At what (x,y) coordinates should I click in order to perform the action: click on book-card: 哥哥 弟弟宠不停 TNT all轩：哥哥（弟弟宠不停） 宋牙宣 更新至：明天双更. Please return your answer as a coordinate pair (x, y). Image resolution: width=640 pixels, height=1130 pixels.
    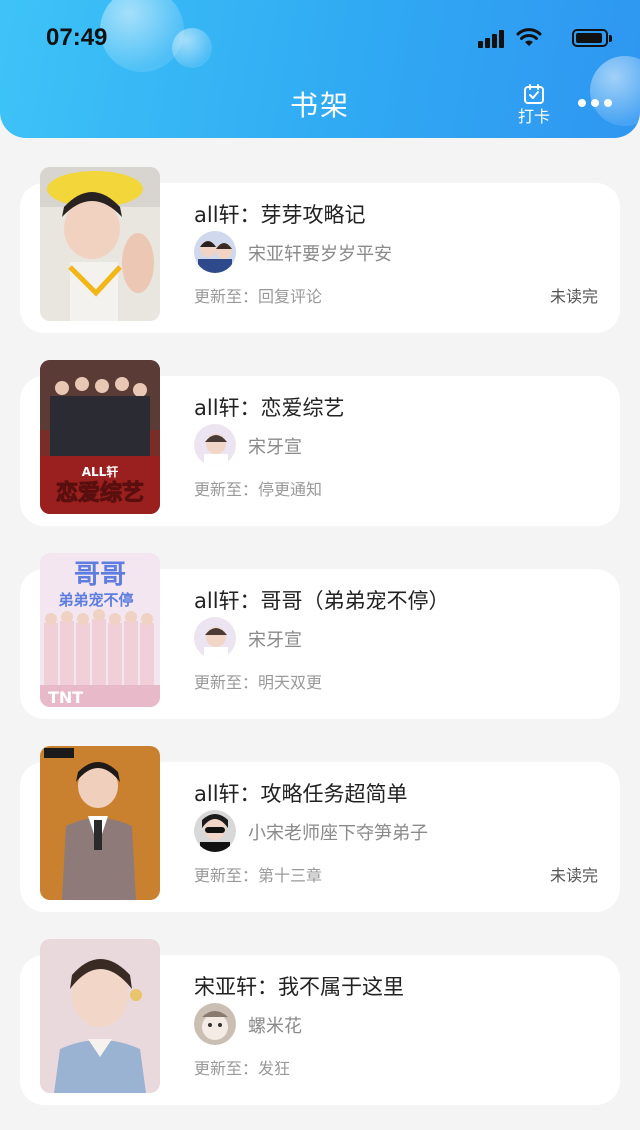
    Looking at the image, I should click on (320, 636).